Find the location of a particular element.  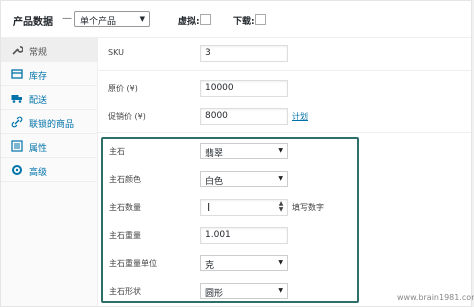

tab-linked-products: 联锁的商品 is located at coordinates (49, 122).